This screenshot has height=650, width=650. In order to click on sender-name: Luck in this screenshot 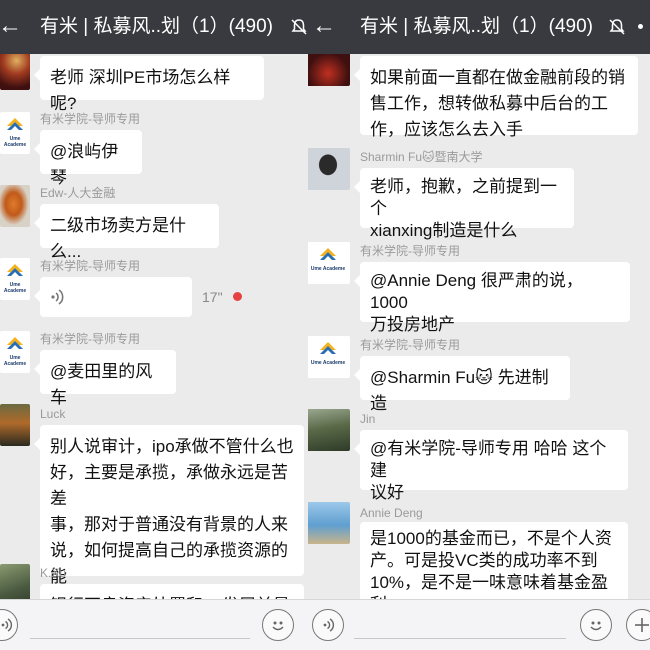, I will do `click(53, 414)`.